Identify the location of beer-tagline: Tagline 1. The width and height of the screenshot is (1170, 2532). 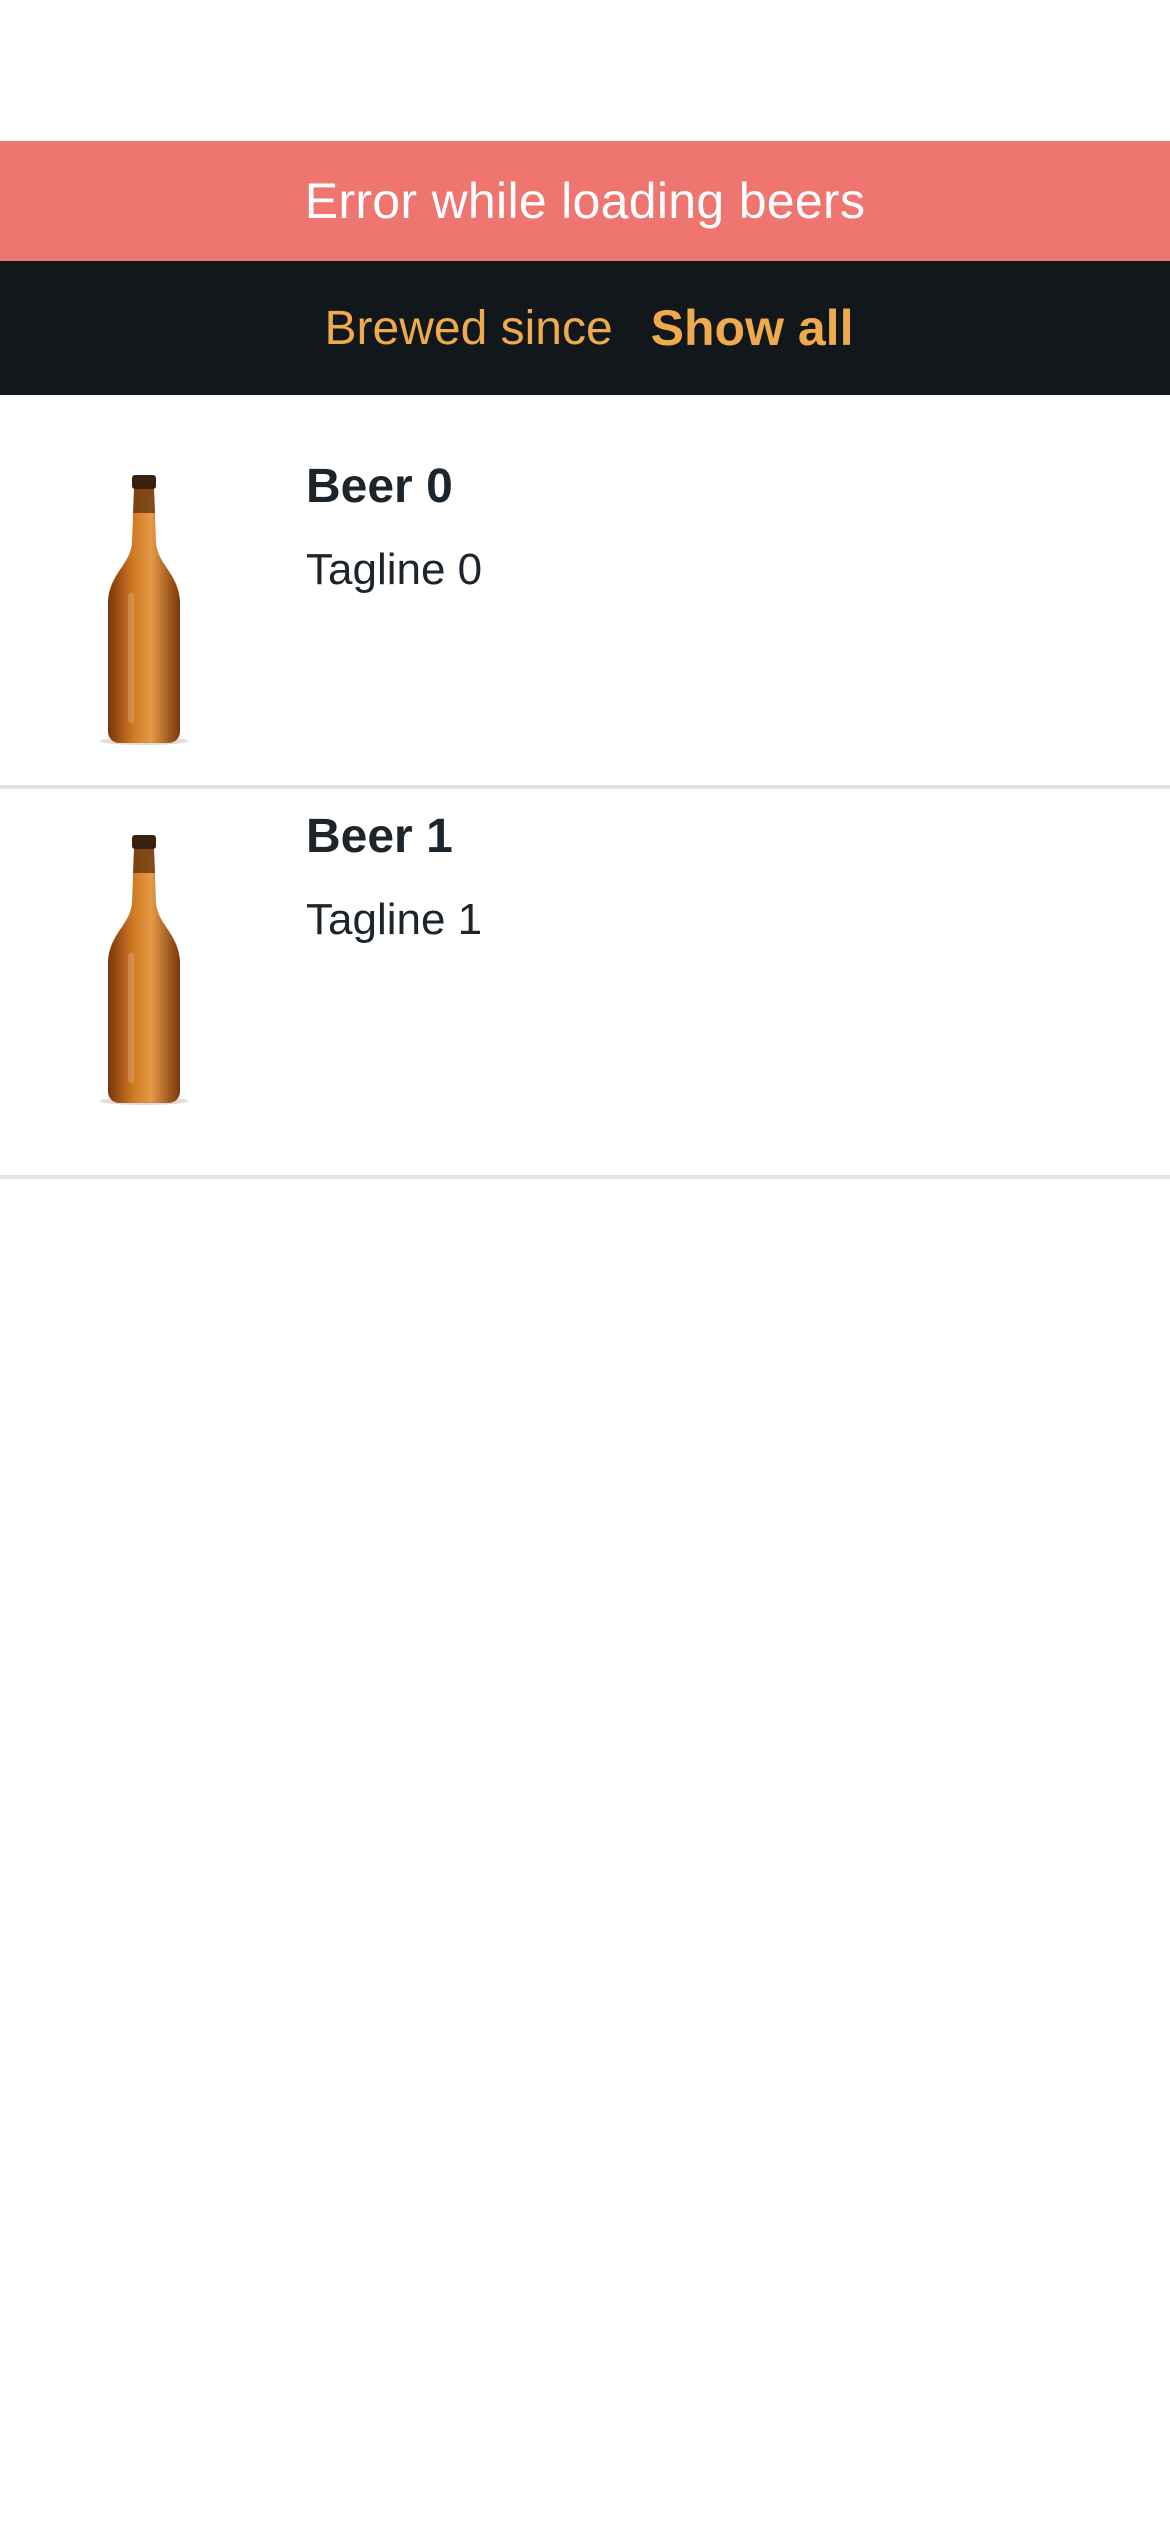
(394, 919).